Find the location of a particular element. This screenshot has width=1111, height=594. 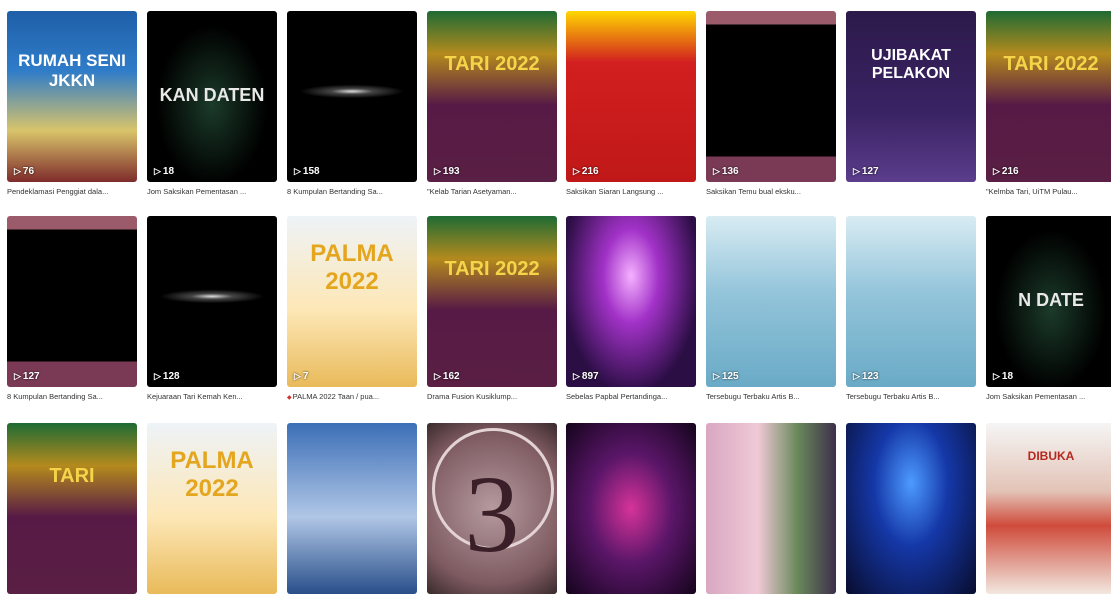

pin-icon: ◆ is located at coordinates (289, 398).